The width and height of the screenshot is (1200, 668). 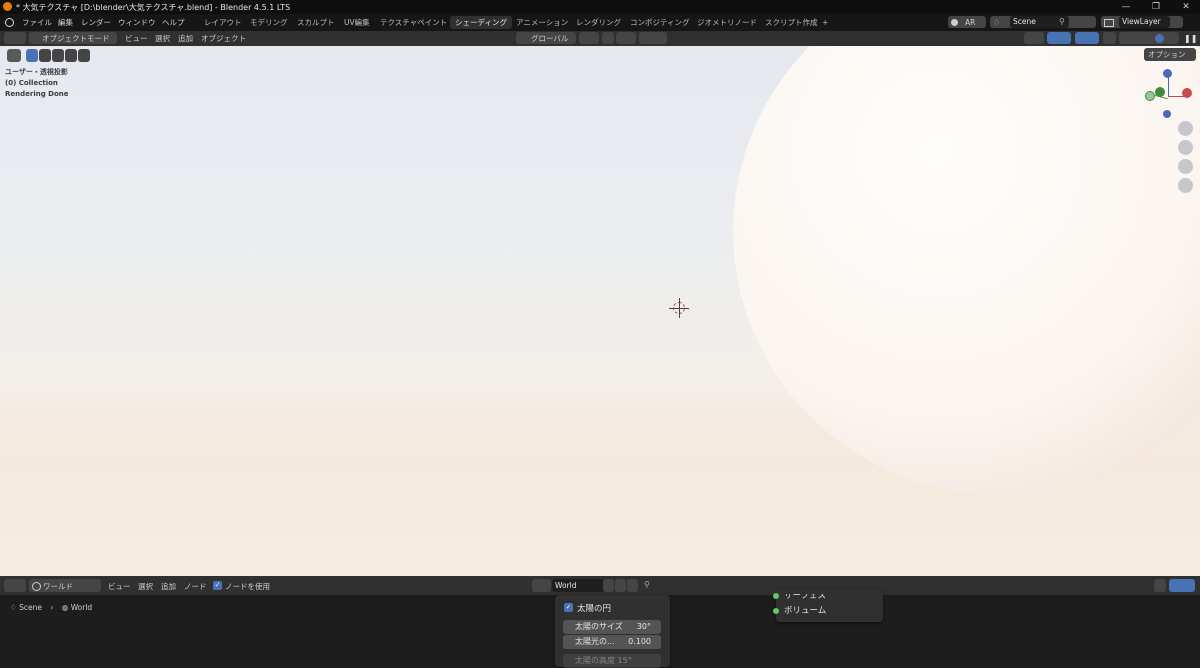 What do you see at coordinates (162, 38) in the screenshot?
I see `viewport-menu-select: 選択` at bounding box center [162, 38].